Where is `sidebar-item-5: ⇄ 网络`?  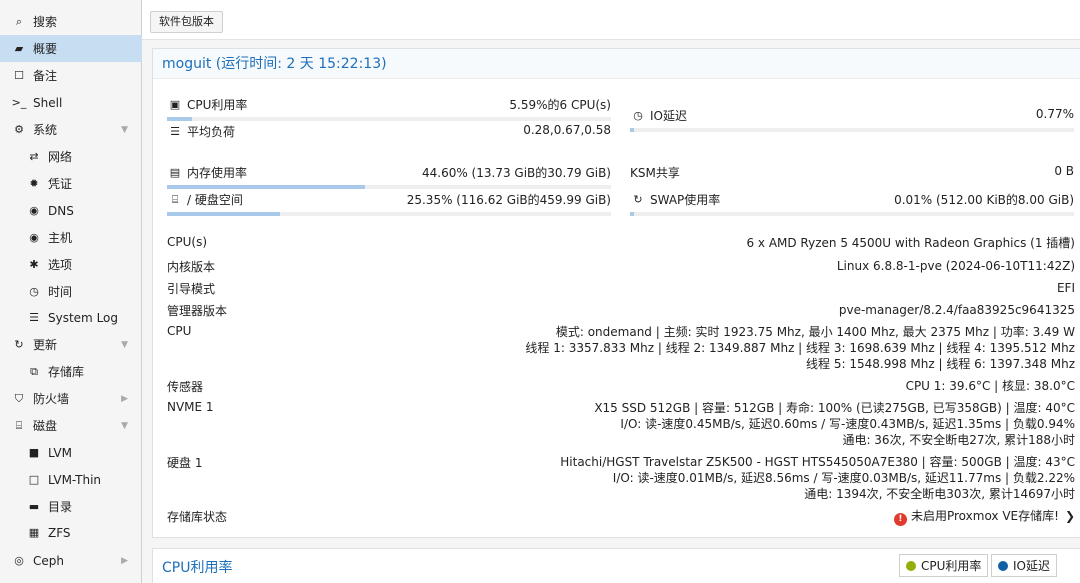
sidebar-item-5: ⇄ 网络 is located at coordinates (71, 156).